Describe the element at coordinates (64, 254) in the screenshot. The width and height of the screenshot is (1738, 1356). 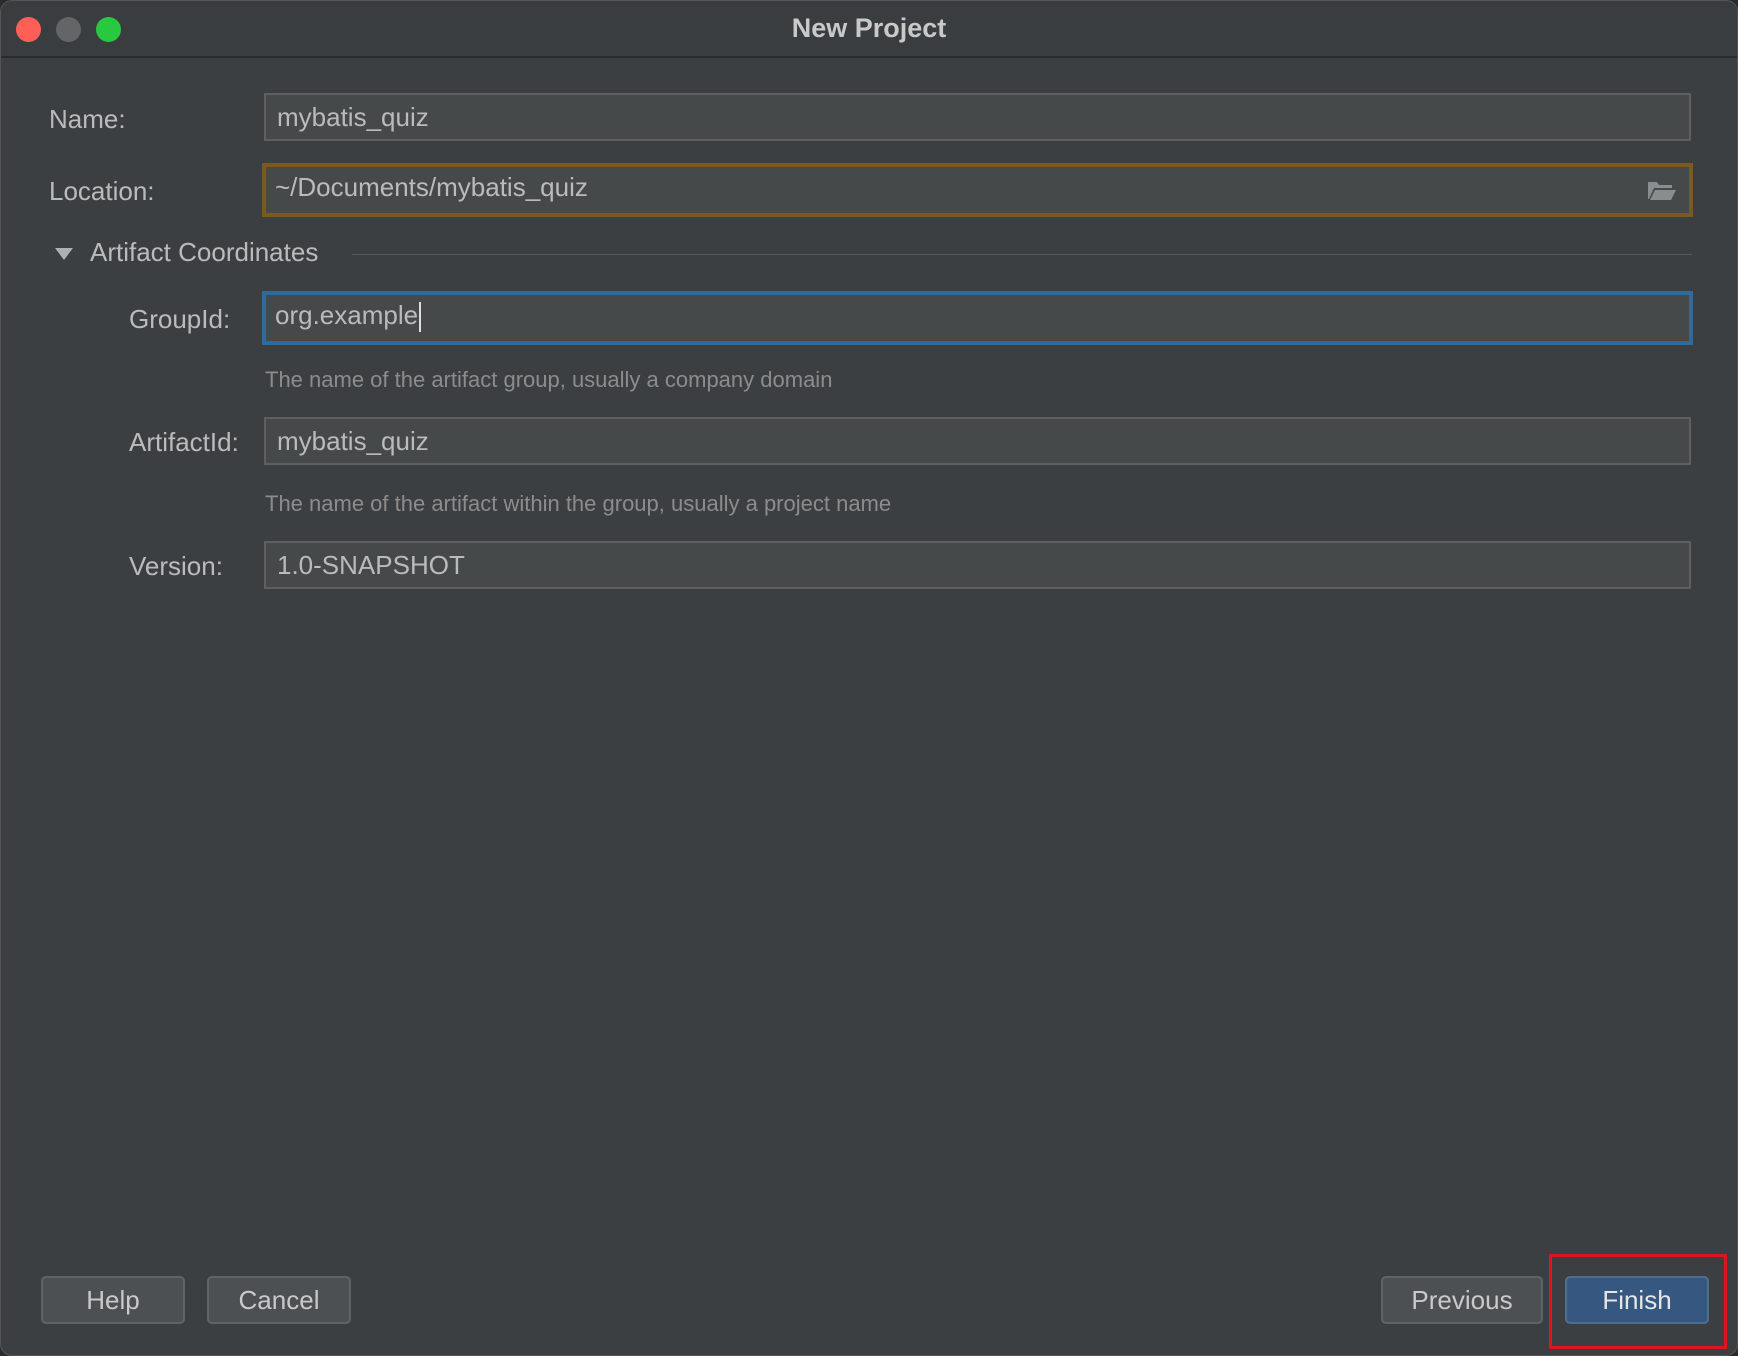
I see `triangle-down-icon` at that location.